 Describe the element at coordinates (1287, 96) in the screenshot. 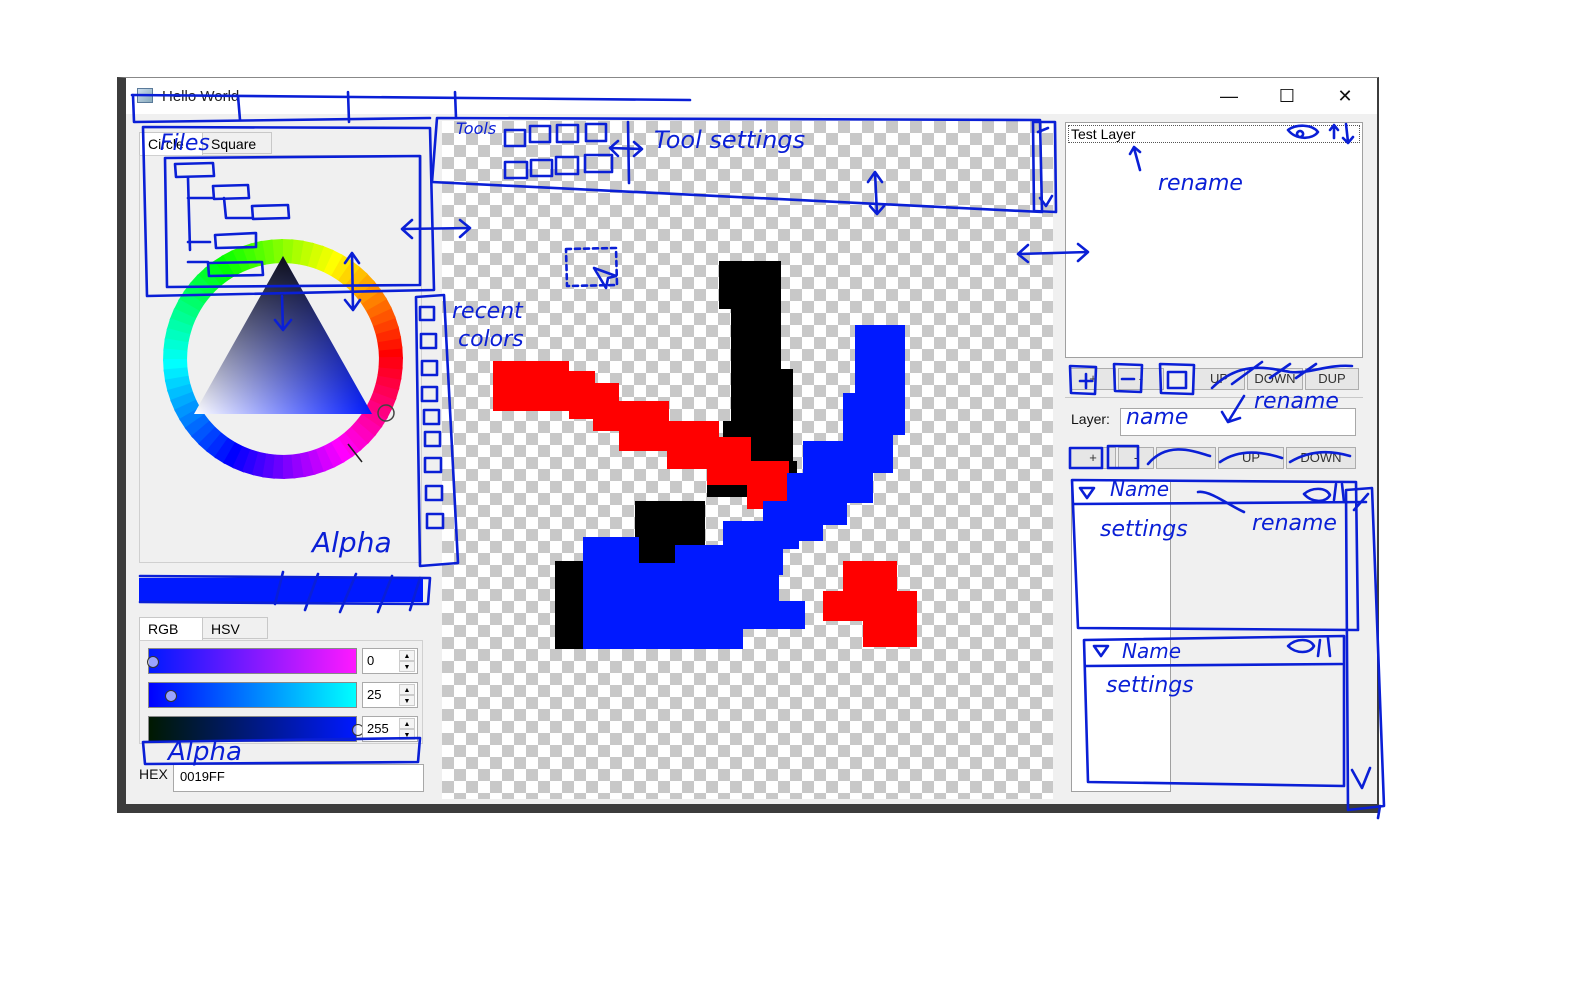

I see `maximize-button: ☐` at that location.